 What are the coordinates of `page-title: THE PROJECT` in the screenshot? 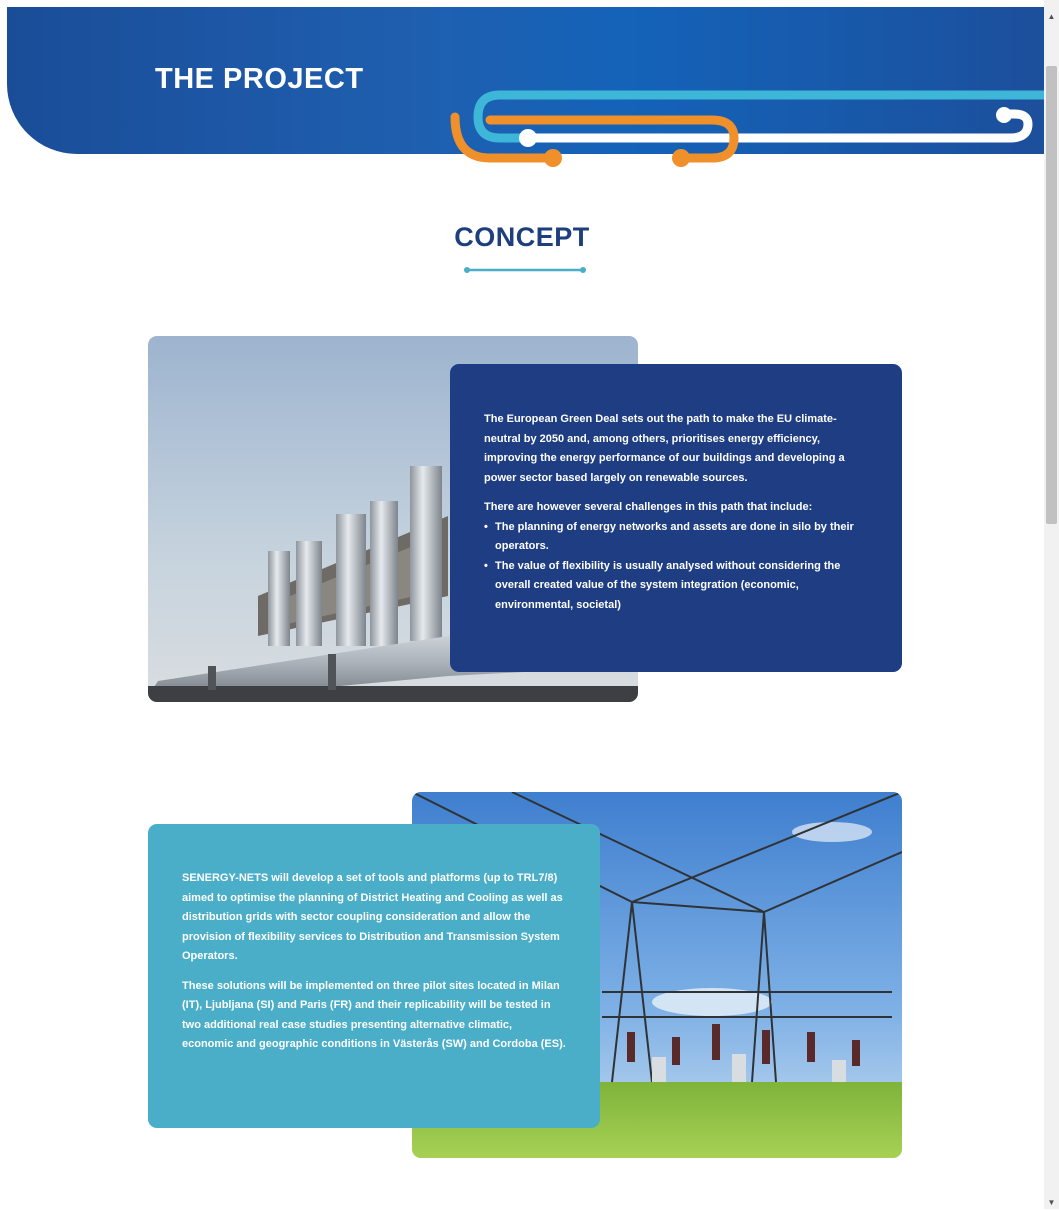 It's located at (259, 79).